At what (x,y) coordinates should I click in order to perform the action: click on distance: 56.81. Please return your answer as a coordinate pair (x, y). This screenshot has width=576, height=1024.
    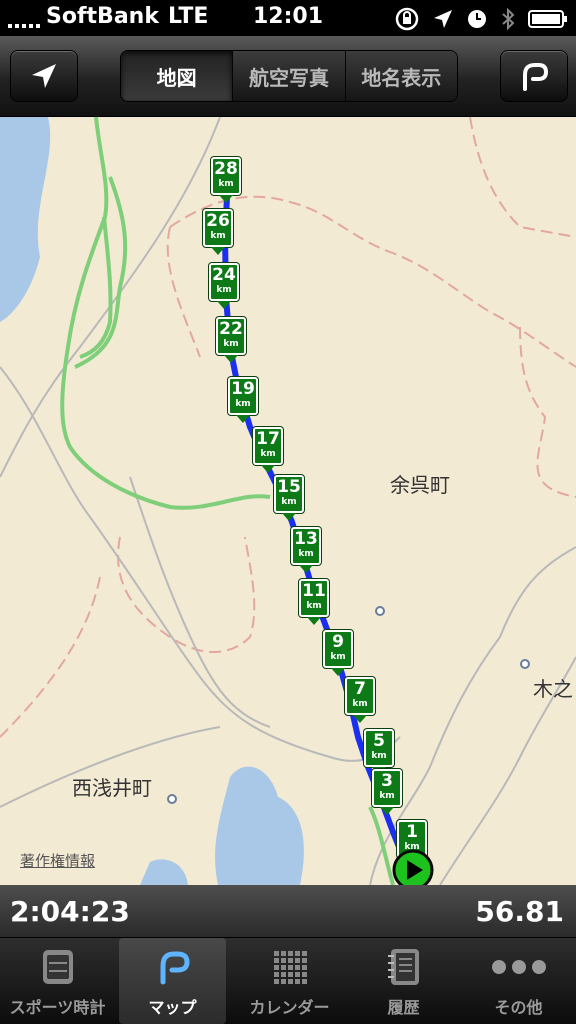
    Looking at the image, I should click on (519, 911).